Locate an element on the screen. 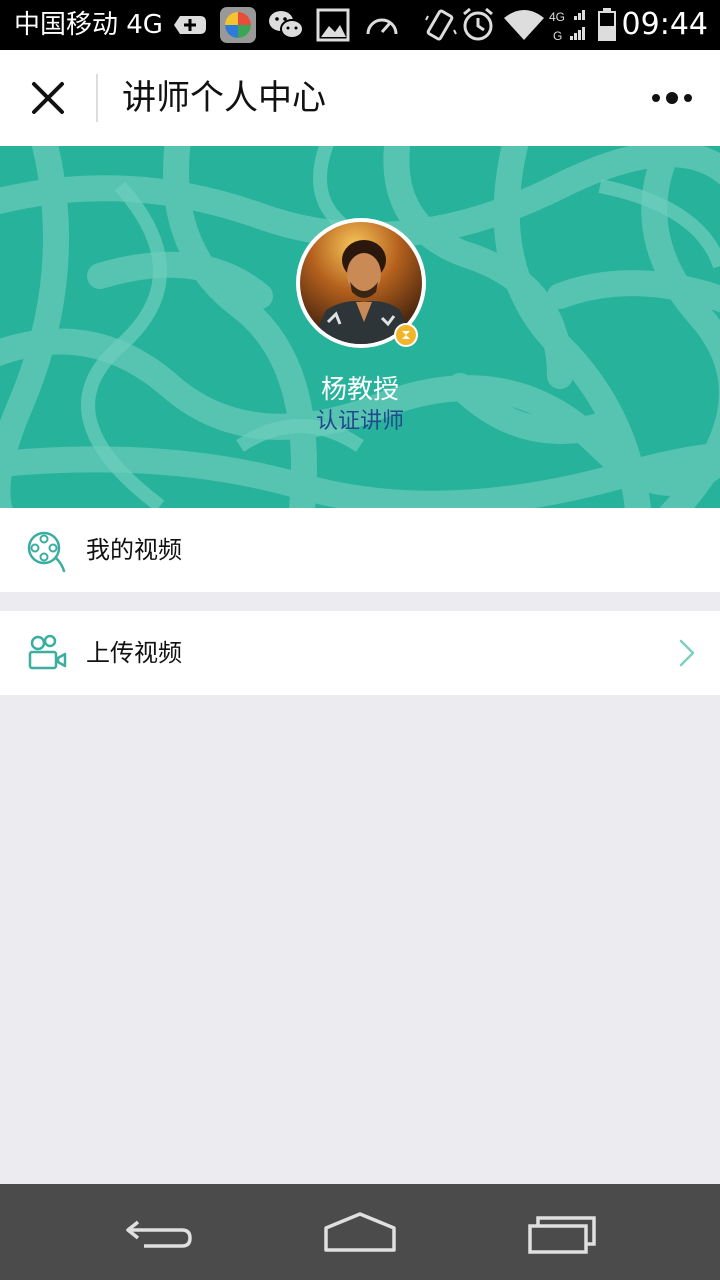 Image resolution: width=720 pixels, height=1280 pixels. film-reel-icon is located at coordinates (46, 551).